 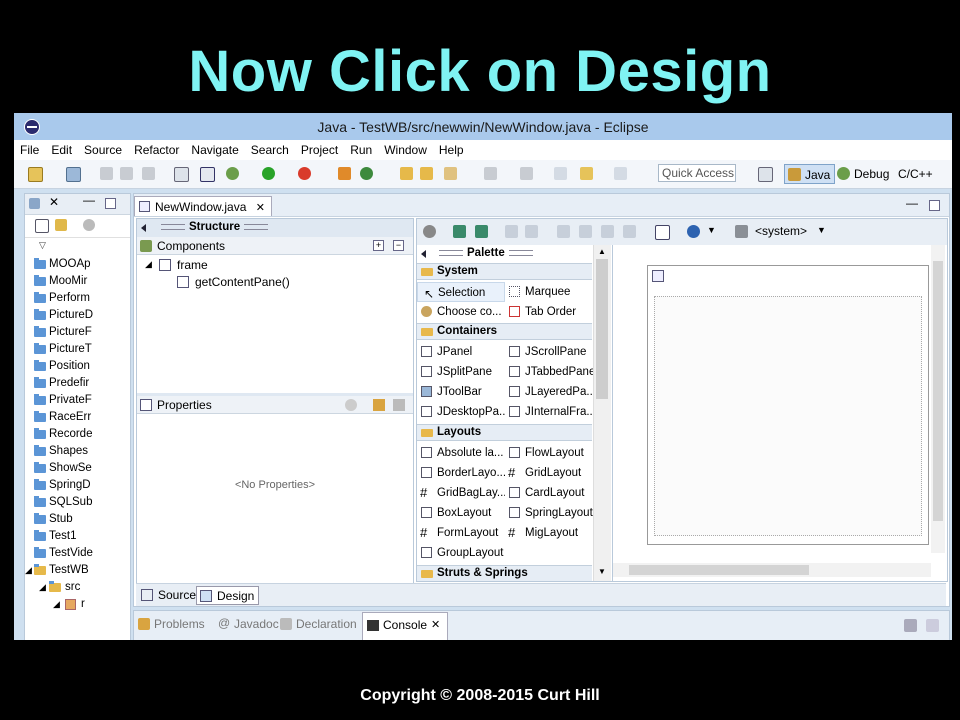 I want to click on tree-item: MOOAp, so click(x=77, y=264).